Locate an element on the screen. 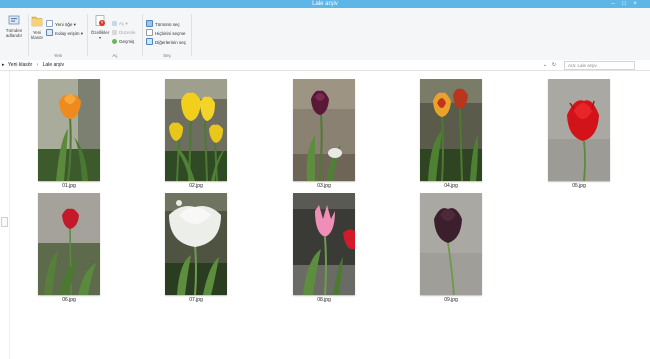 Image resolution: width=650 pixels, height=359 pixels. invert-selection-label: Diğerlerinin seç is located at coordinates (171, 42).